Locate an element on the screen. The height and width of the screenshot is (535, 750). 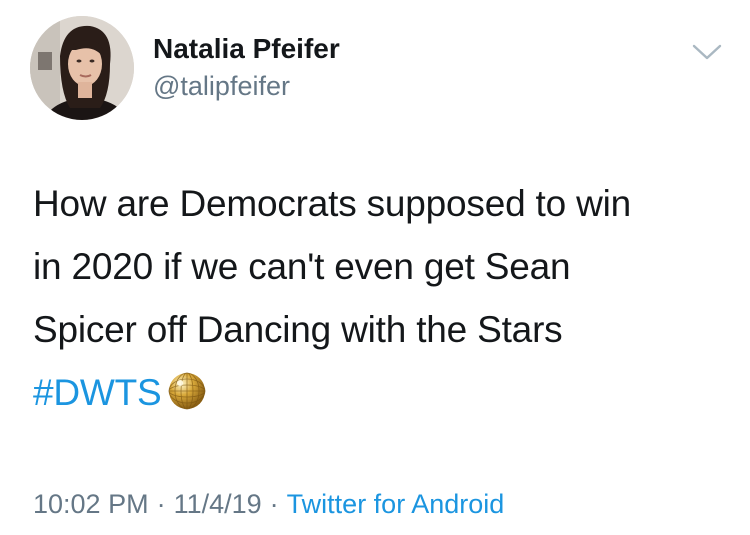
profile-photo is located at coordinates (82, 68).